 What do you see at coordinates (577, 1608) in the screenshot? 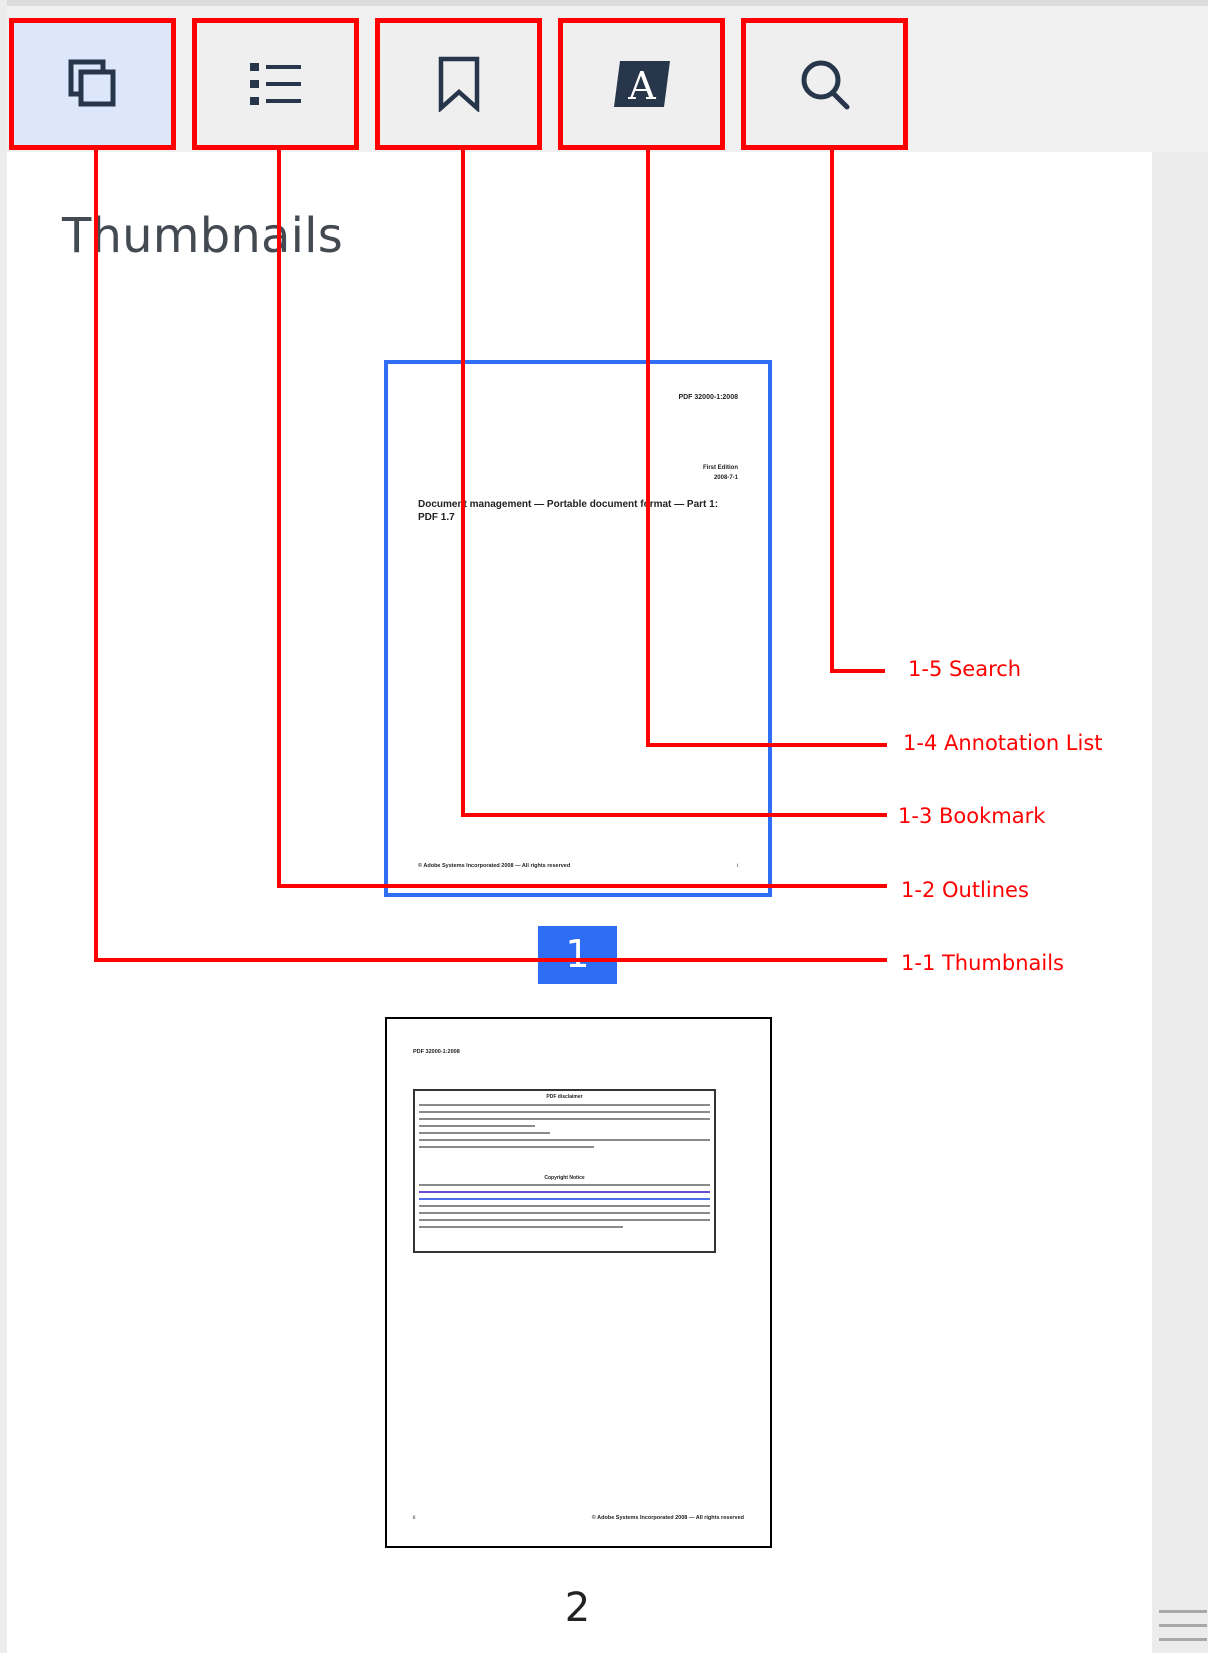
I see `page-number: 2` at bounding box center [577, 1608].